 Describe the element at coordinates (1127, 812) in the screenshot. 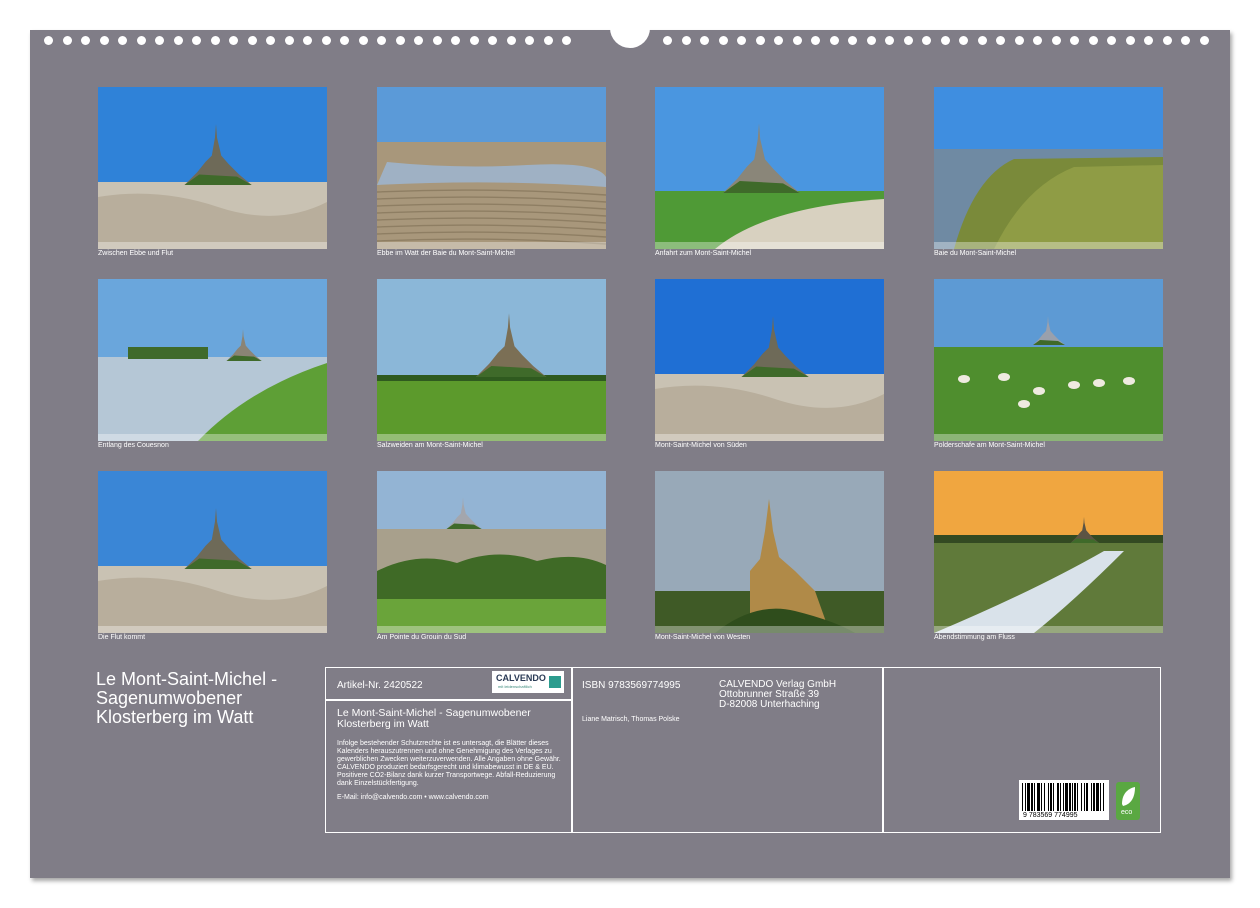

I see `eco-label: eco` at that location.